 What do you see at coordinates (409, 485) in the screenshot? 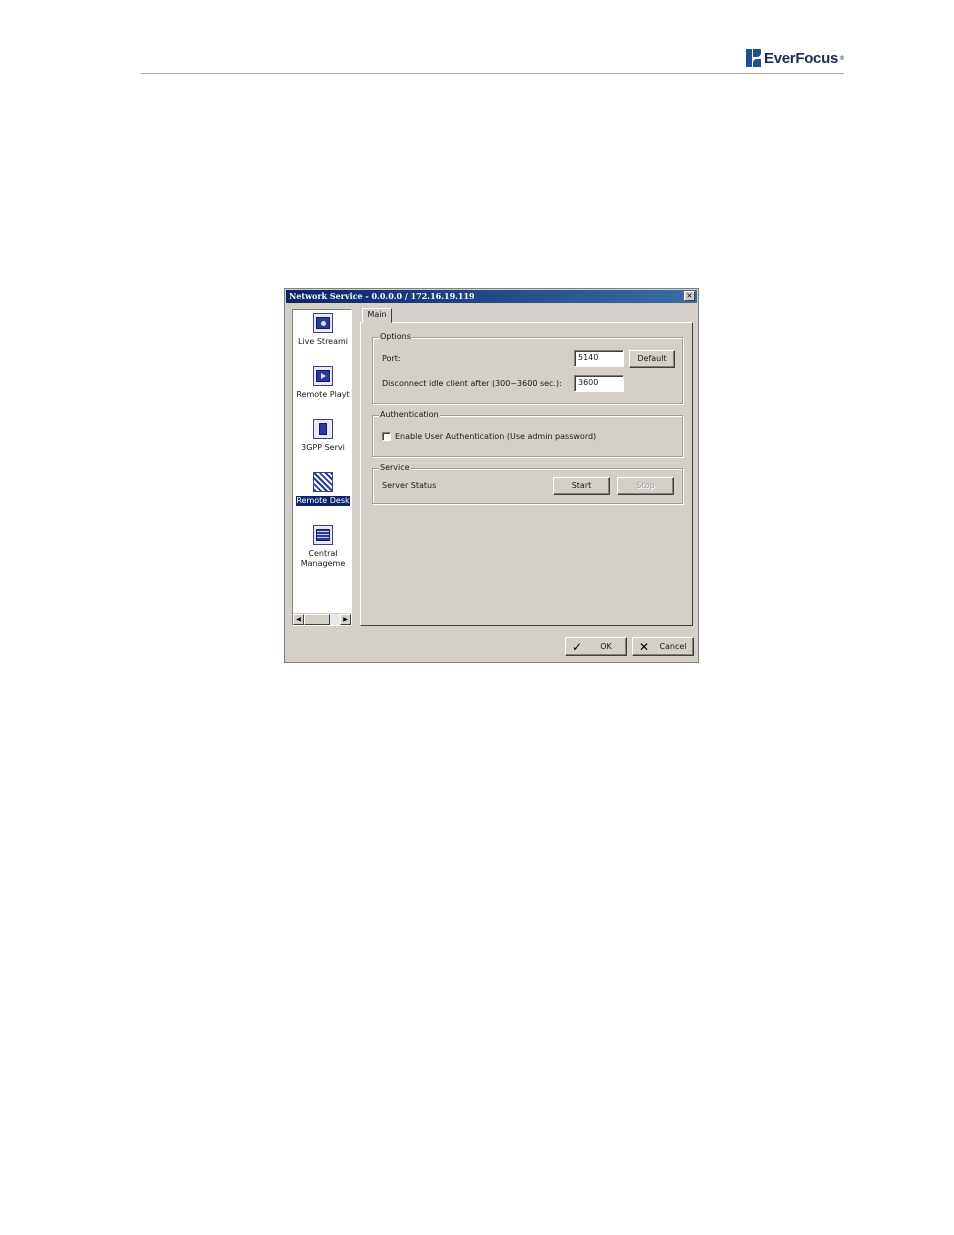
I see `server-status-label: Server Status` at bounding box center [409, 485].